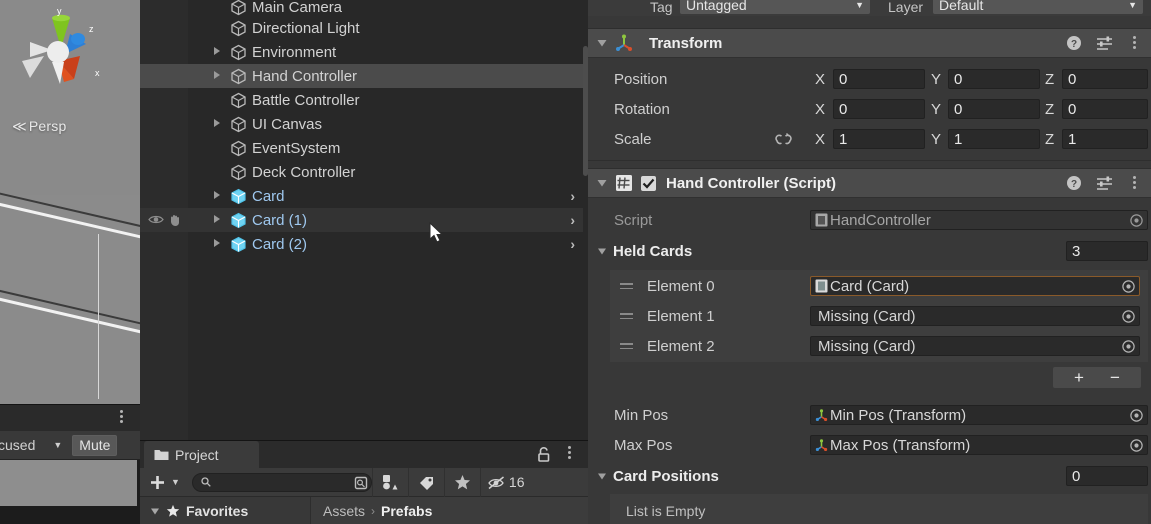  Describe the element at coordinates (364, 196) in the screenshot. I see `hierarchy-item-card: Card ›` at that location.